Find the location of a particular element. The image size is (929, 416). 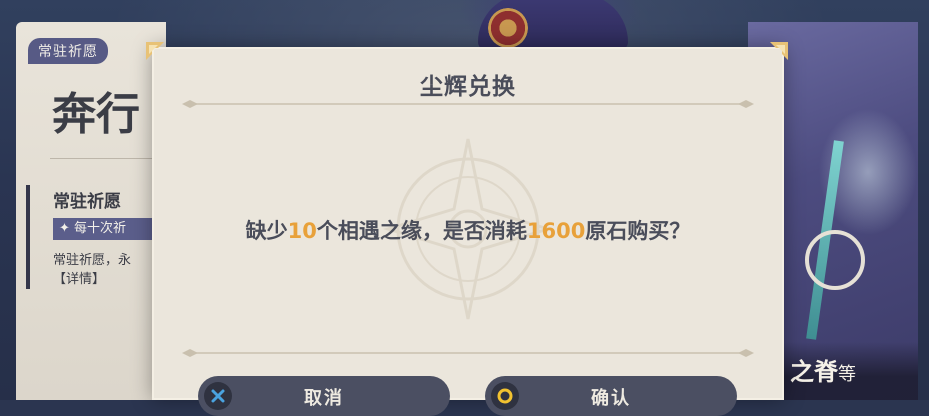

dialog-title: 尘辉兑换 is located at coordinates (468, 87).